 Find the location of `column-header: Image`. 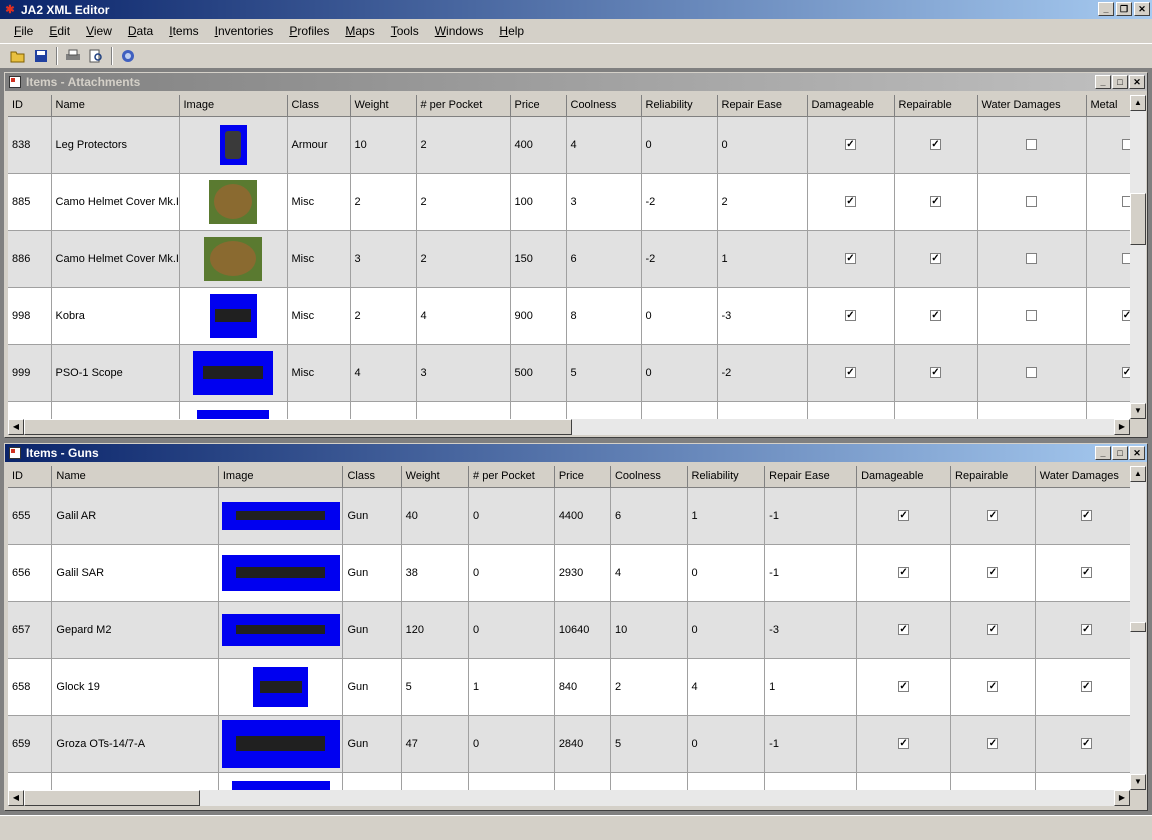

column-header: Image is located at coordinates (233, 106).